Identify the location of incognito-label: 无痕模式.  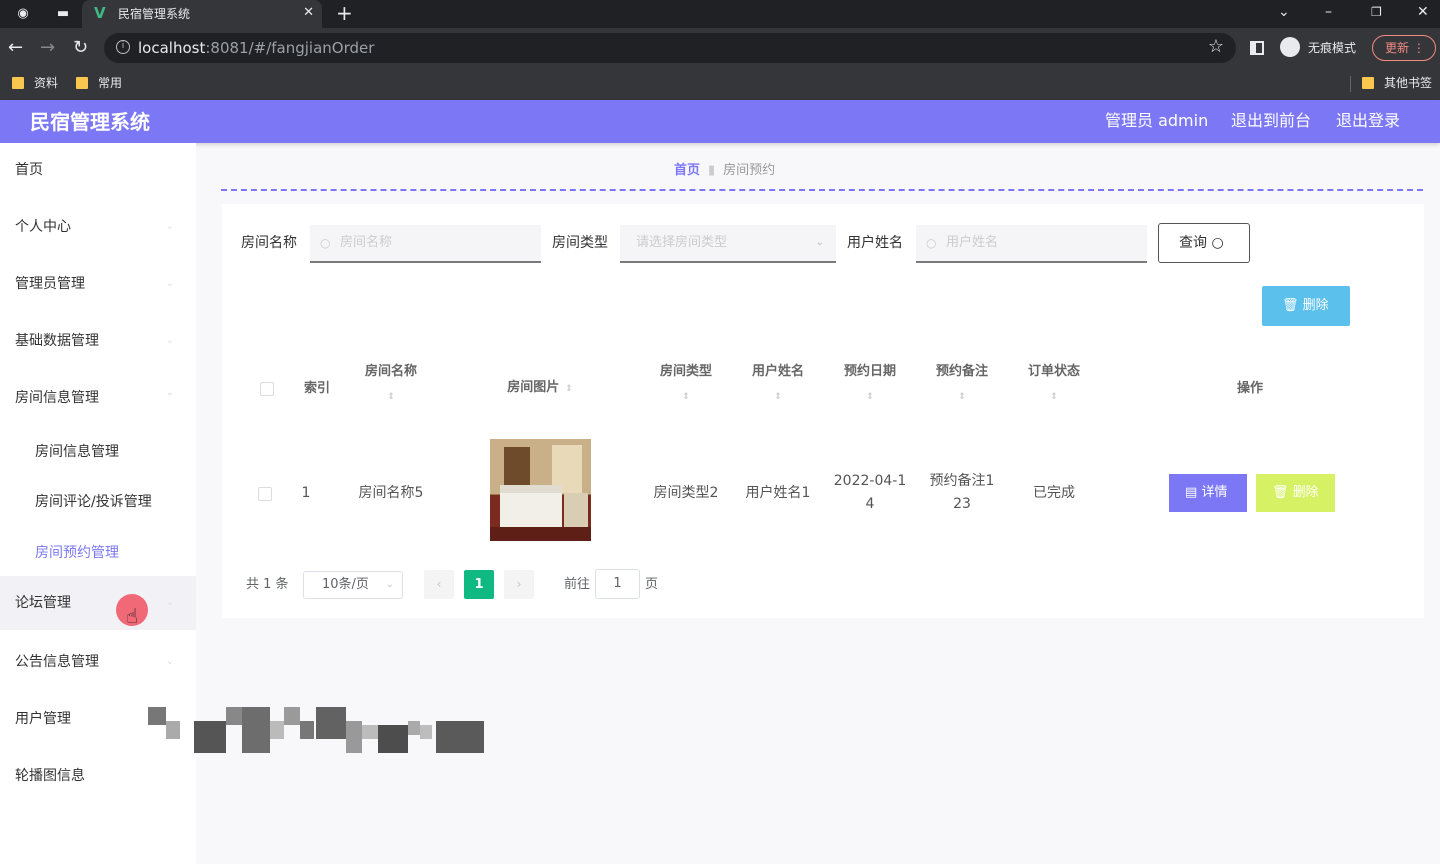
(1332, 48).